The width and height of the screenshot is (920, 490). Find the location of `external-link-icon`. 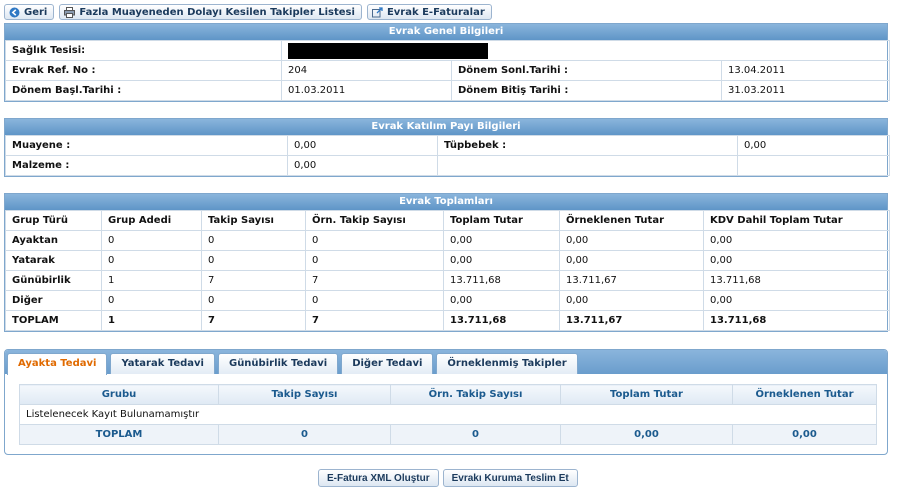

external-link-icon is located at coordinates (377, 12).